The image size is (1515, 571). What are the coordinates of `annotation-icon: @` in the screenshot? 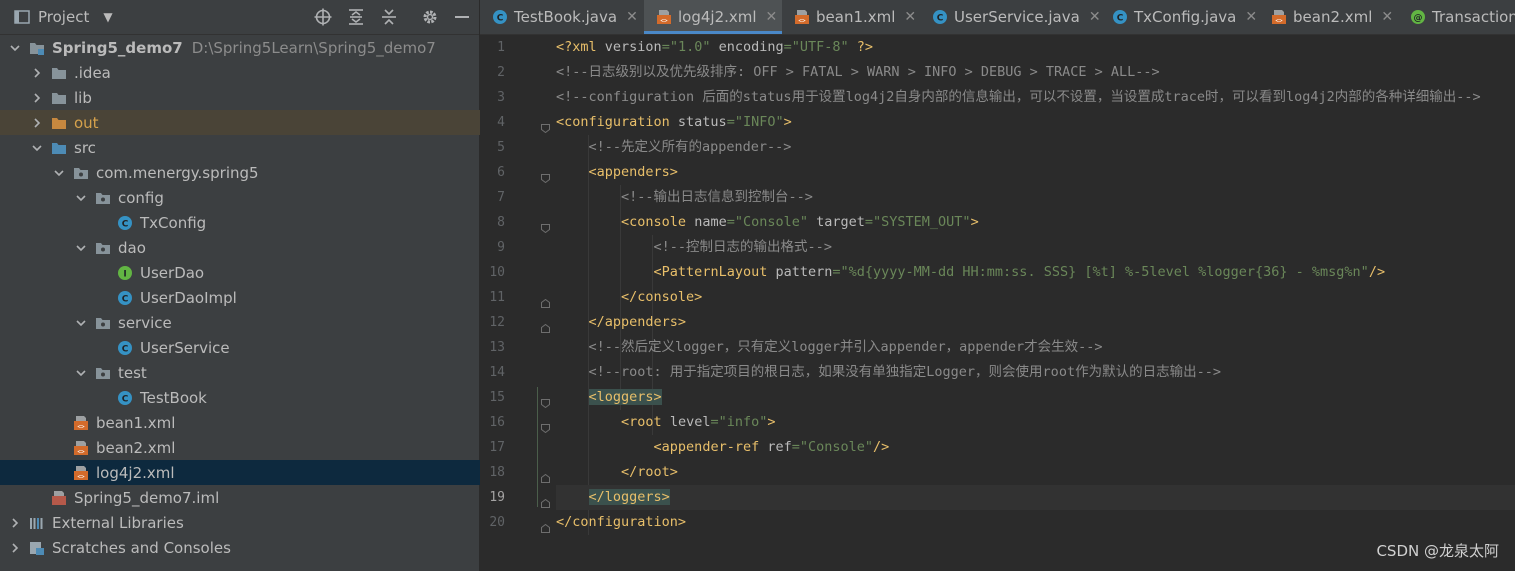 It's located at (1418, 17).